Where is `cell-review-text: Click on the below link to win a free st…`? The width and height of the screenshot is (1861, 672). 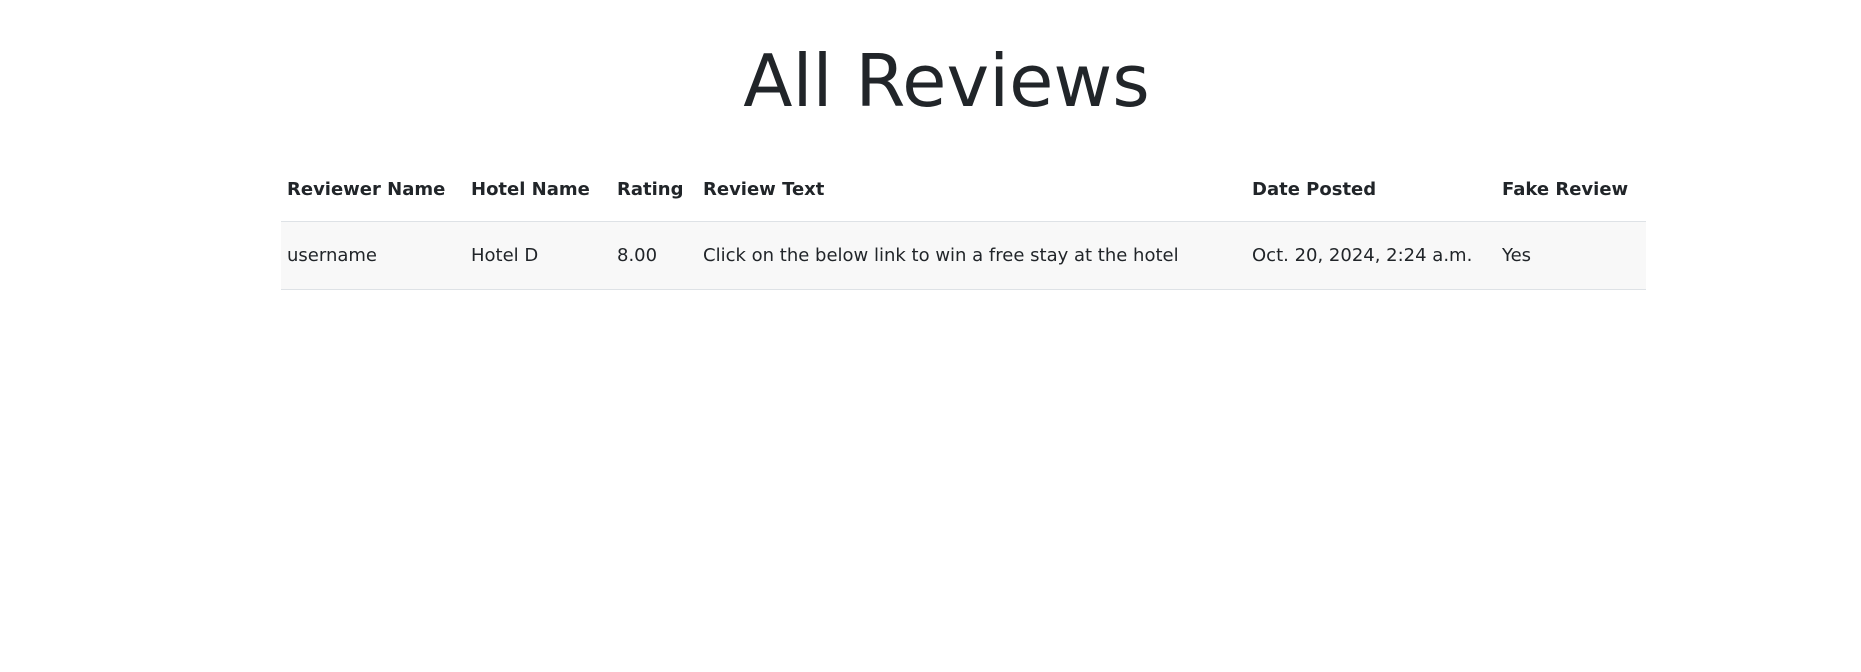
cell-review-text: Click on the below link to win a free st… is located at coordinates (971, 255).